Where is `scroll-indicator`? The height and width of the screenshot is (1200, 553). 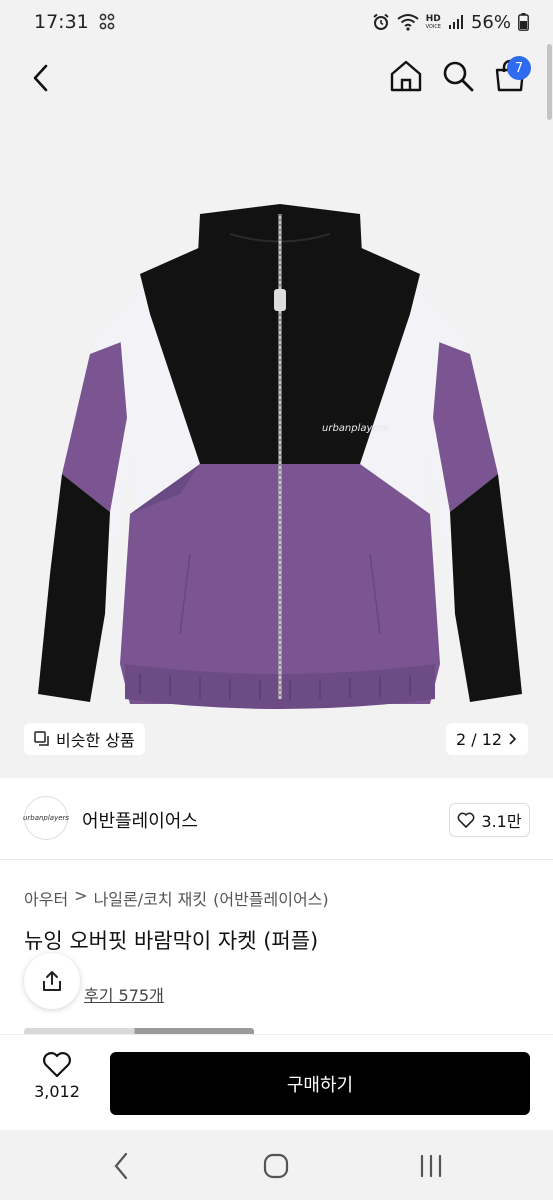 scroll-indicator is located at coordinates (549, 82).